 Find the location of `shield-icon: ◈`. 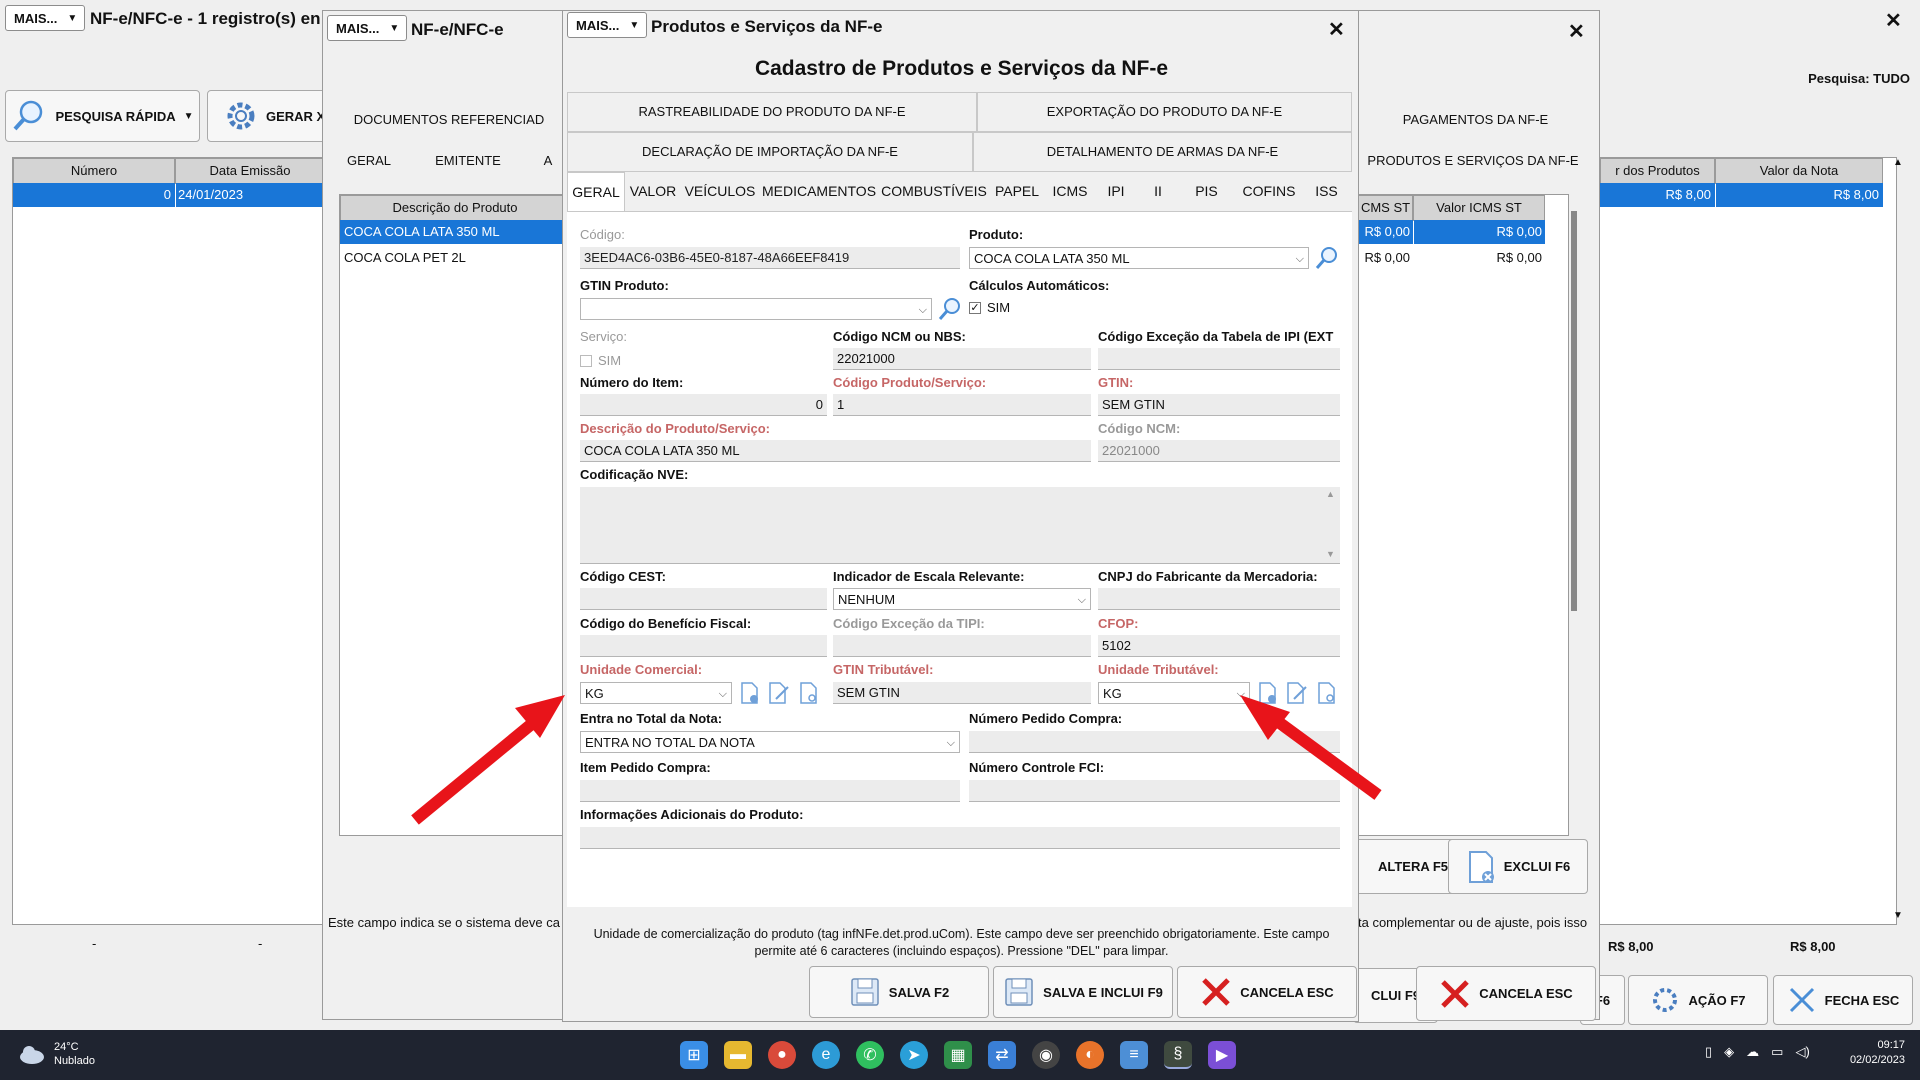

shield-icon: ◈ is located at coordinates (1729, 1052).